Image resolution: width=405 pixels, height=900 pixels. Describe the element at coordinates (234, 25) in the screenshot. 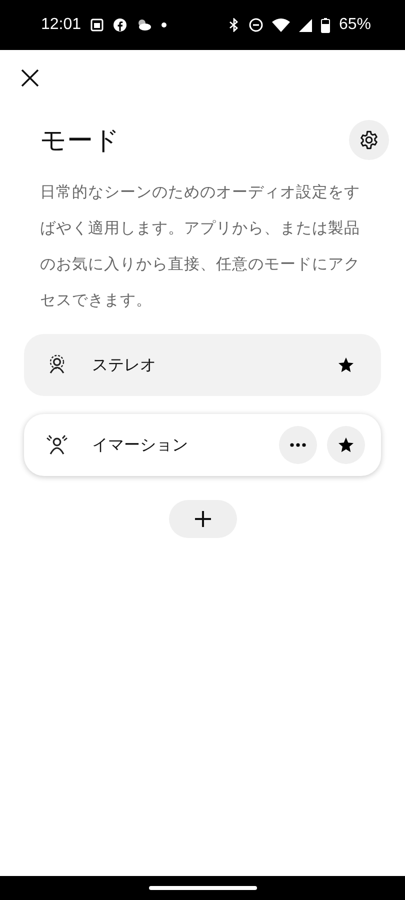

I see `bluetooth-icon` at that location.